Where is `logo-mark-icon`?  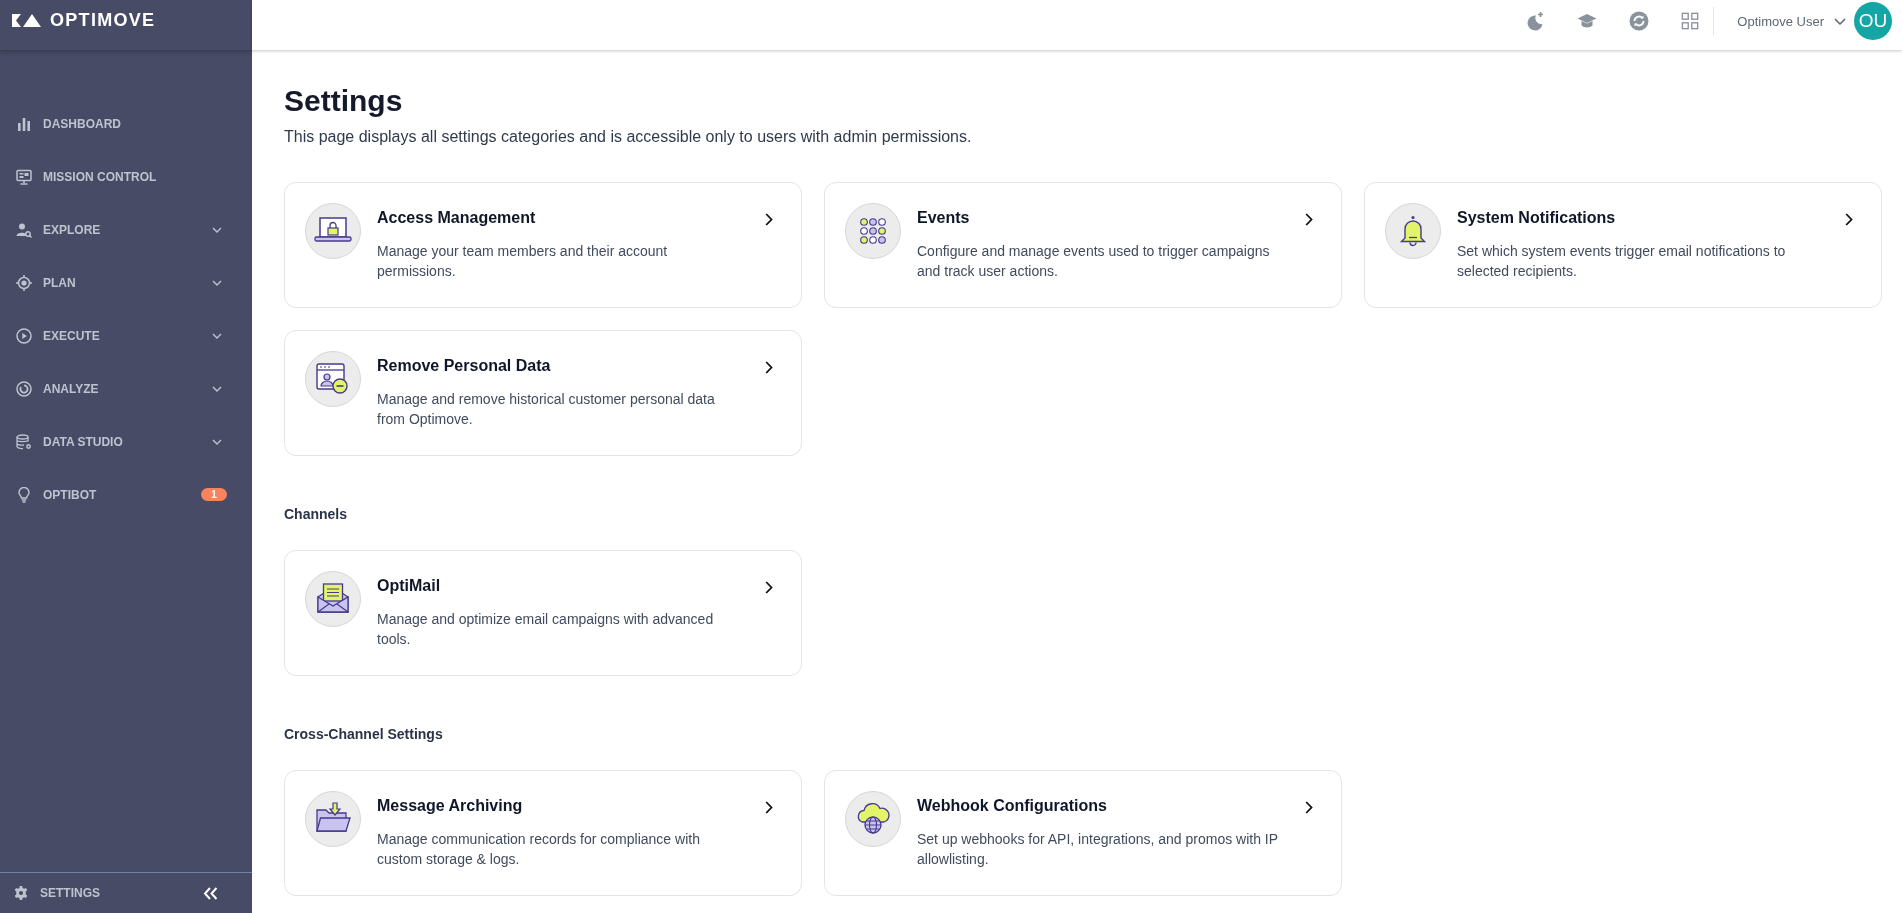 logo-mark-icon is located at coordinates (26, 20).